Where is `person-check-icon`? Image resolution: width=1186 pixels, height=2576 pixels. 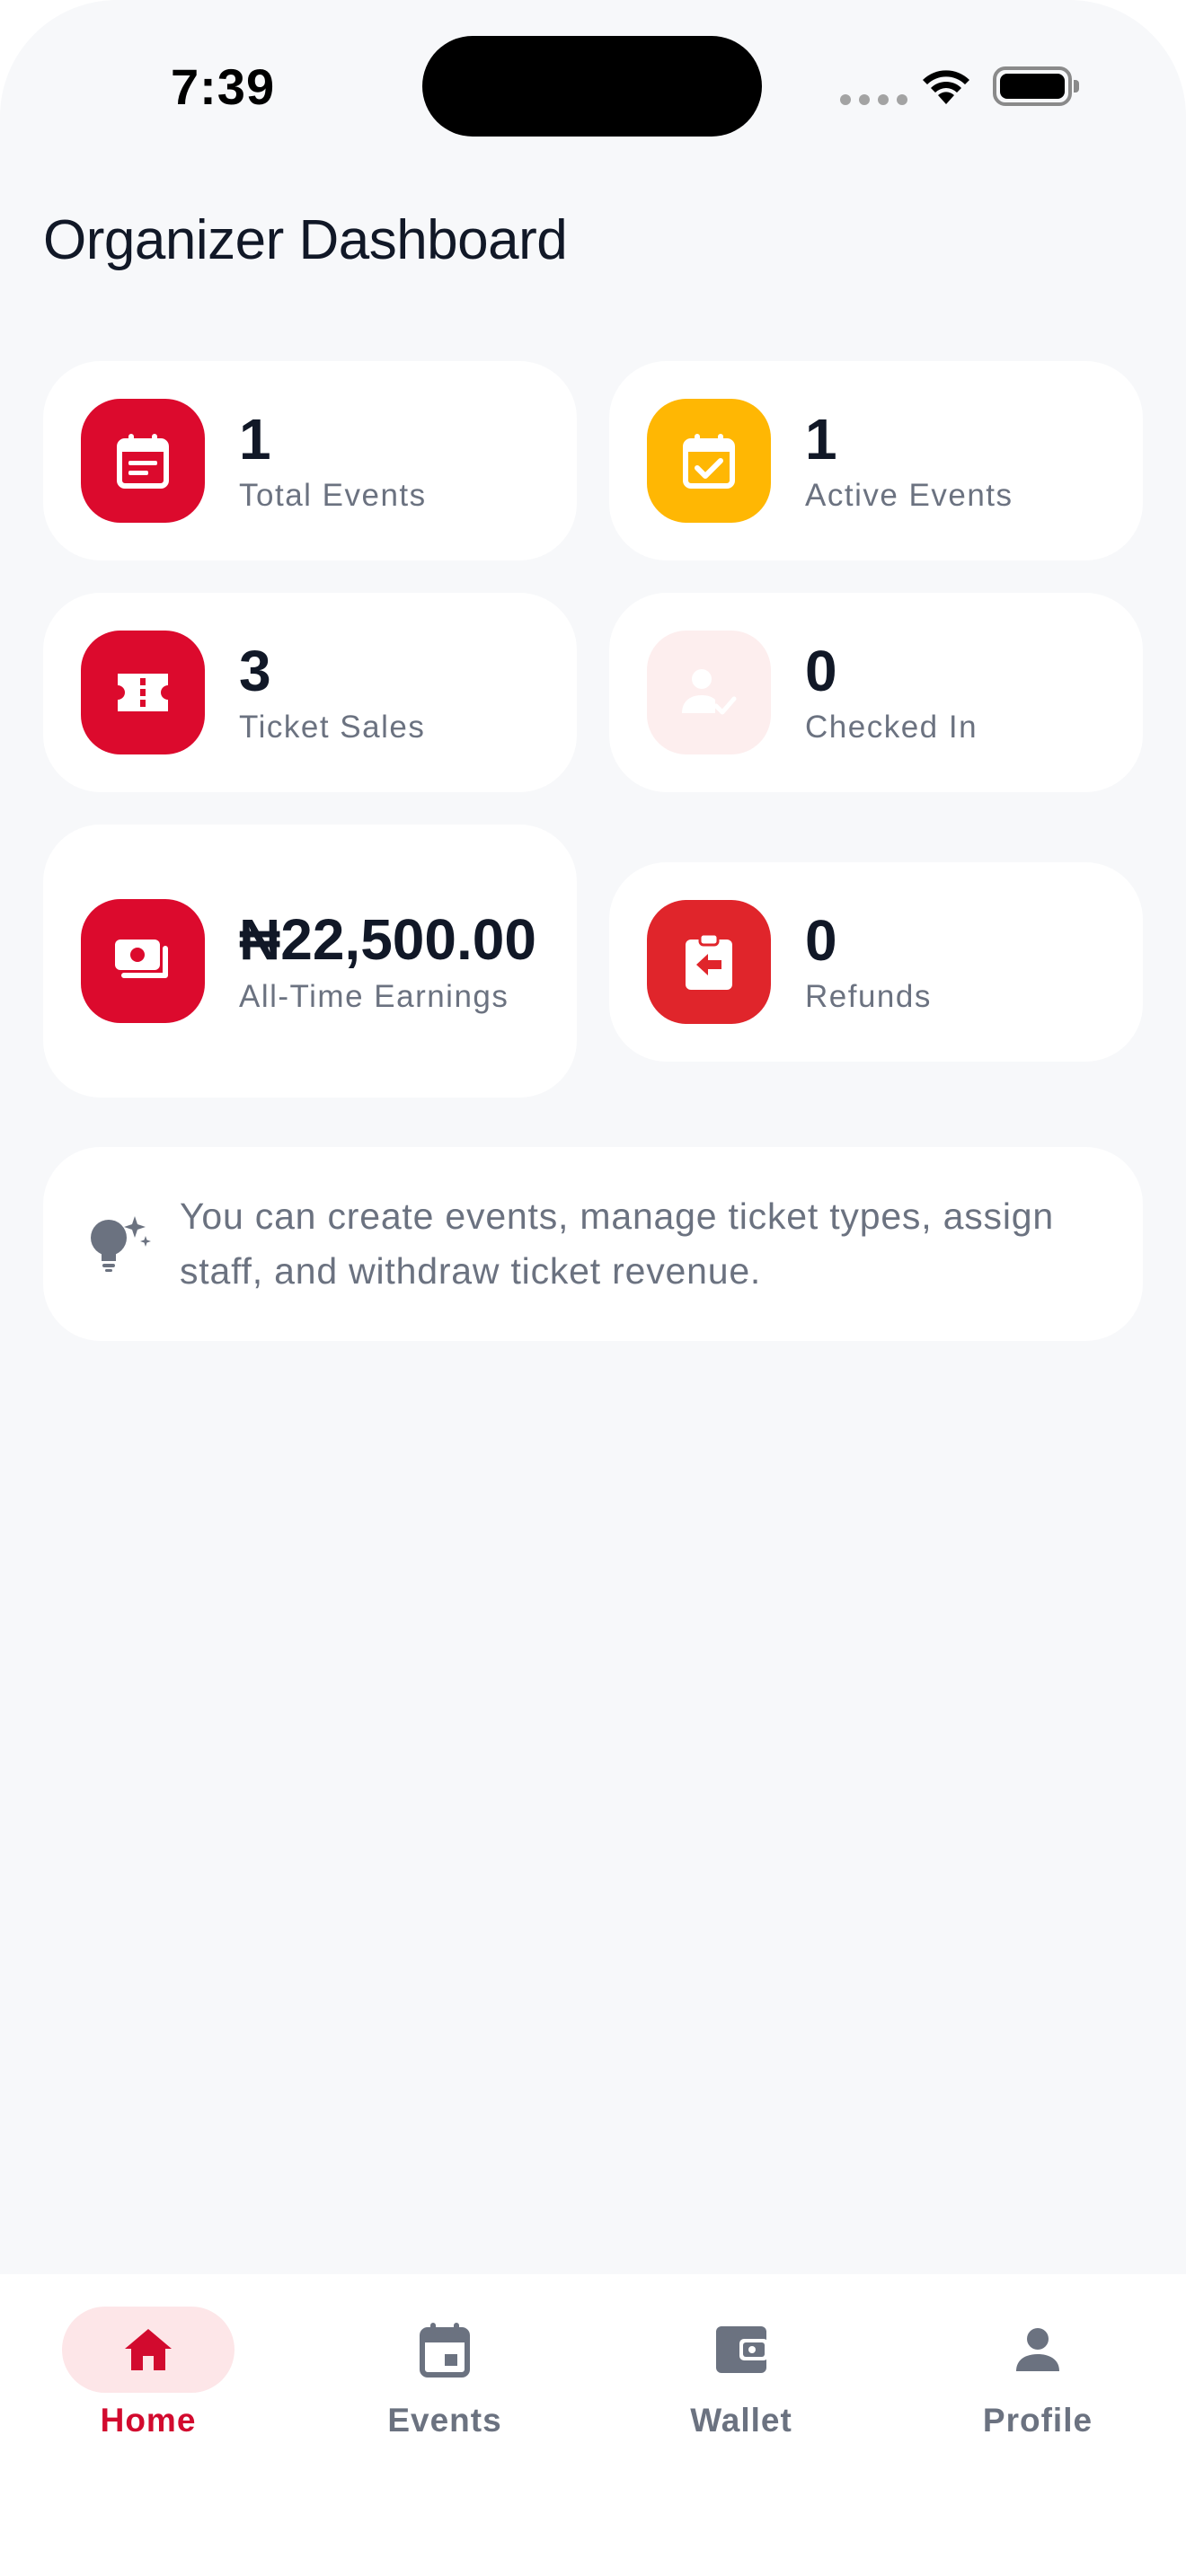 person-check-icon is located at coordinates (709, 692).